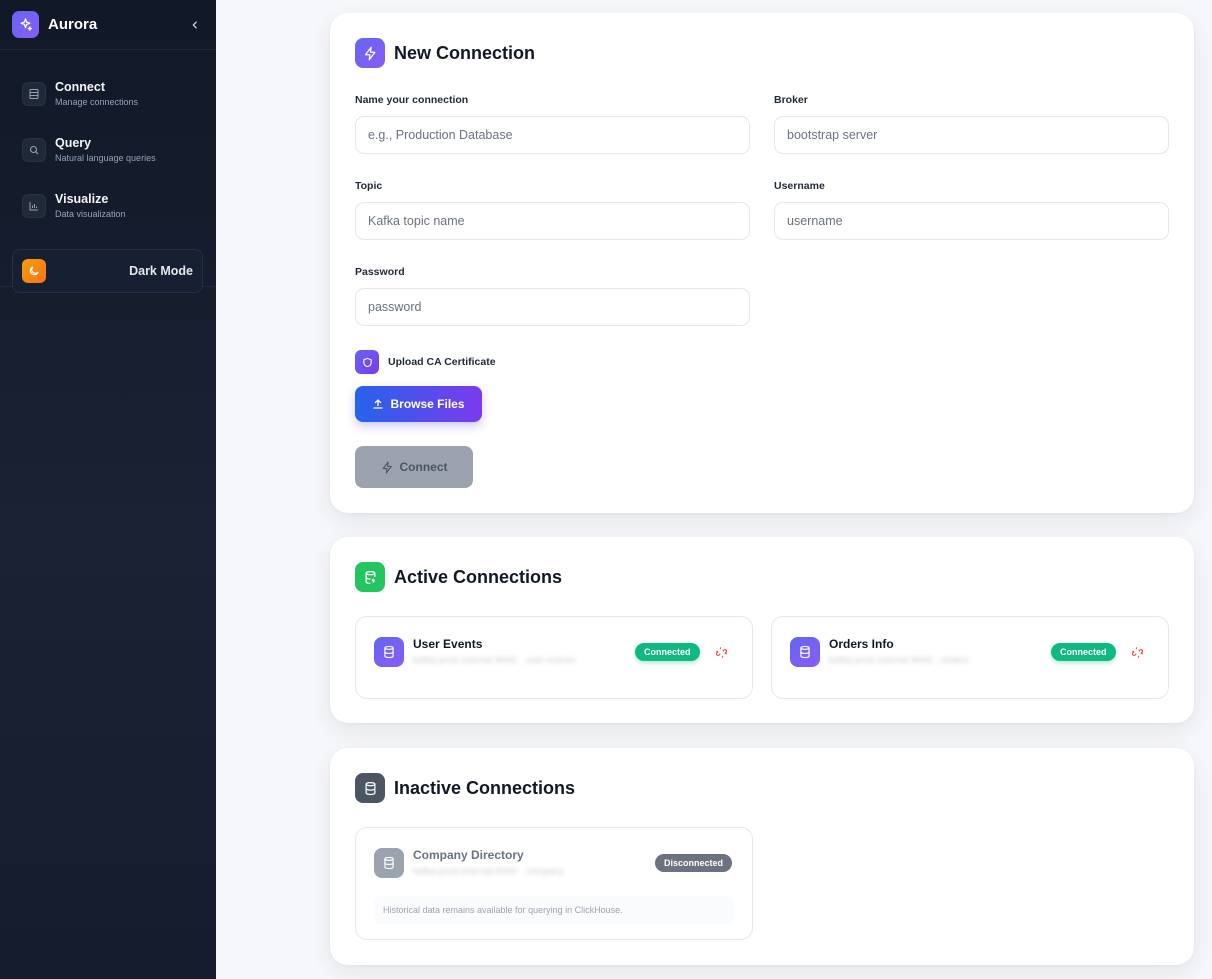 This screenshot has width=1212, height=979. Describe the element at coordinates (799, 186) in the screenshot. I see `username-label: Username` at that location.